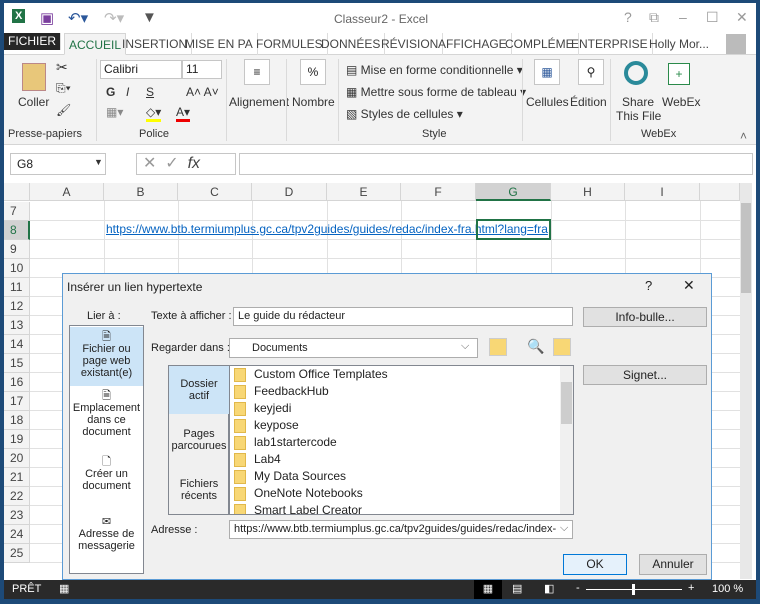  Describe the element at coordinates (628, 17) in the screenshot. I see `help-icon: ?` at that location.